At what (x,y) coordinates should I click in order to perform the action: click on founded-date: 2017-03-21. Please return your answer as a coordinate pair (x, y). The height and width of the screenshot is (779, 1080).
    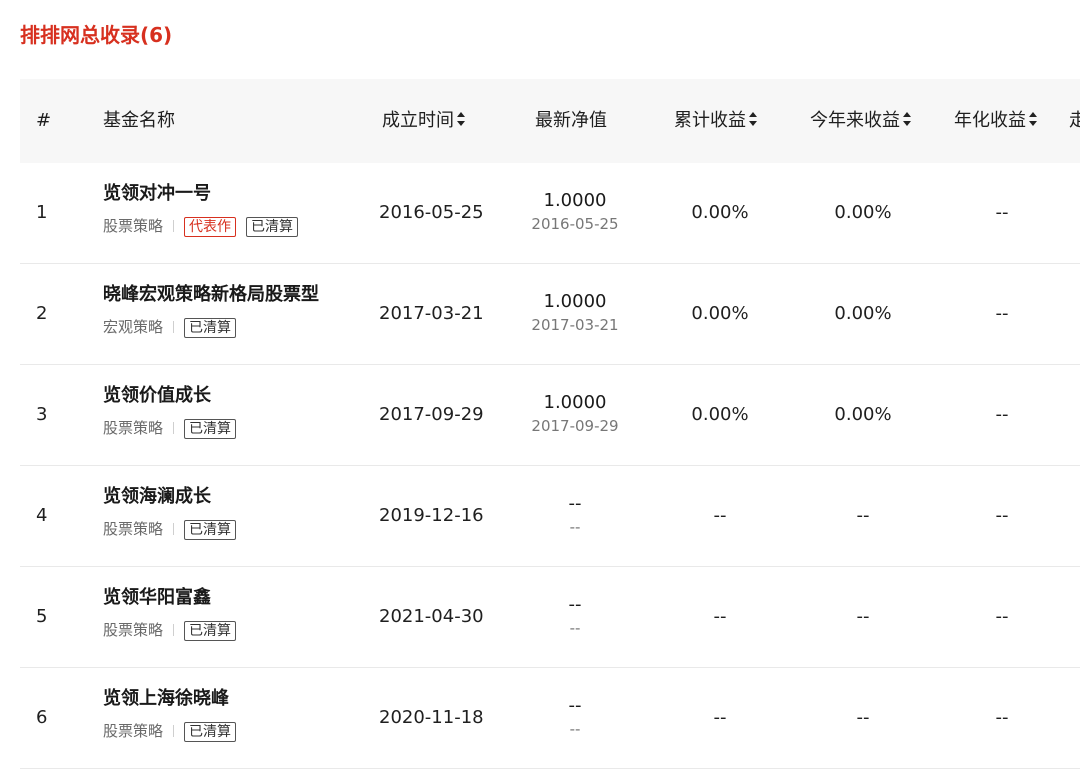
    Looking at the image, I should click on (431, 313).